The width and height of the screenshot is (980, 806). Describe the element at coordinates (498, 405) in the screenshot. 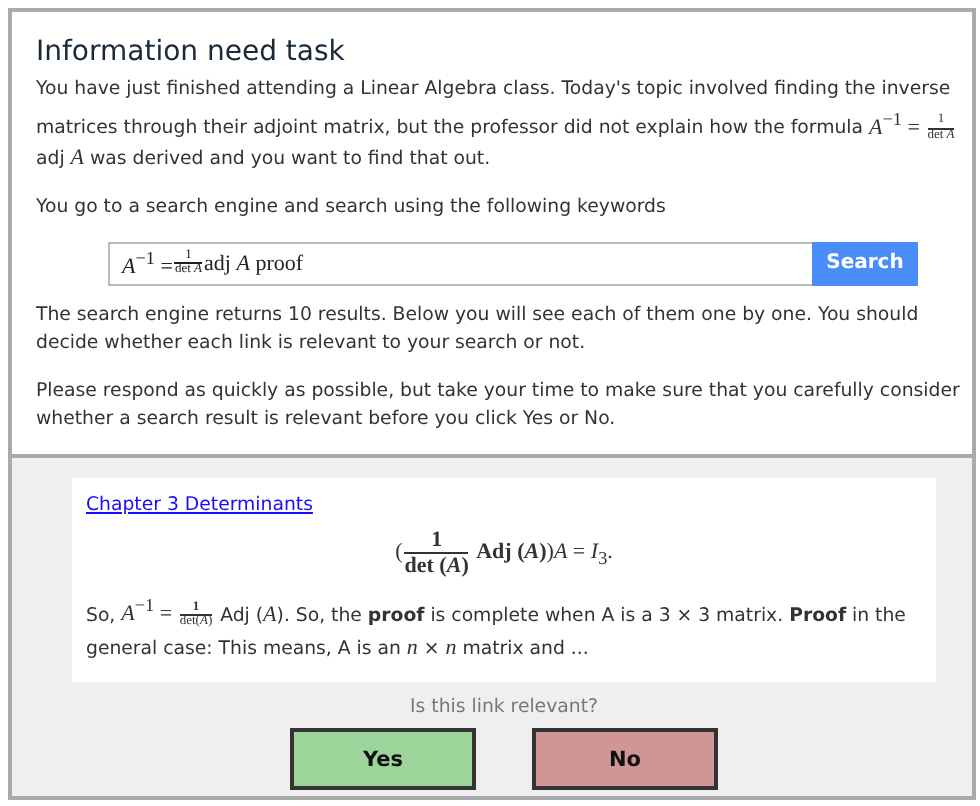

I see `instructions-text: Please respond as quickly as possible, but take your time to make sure that you carefully consider whether a search result is relevant before you click Yes or No.` at that location.